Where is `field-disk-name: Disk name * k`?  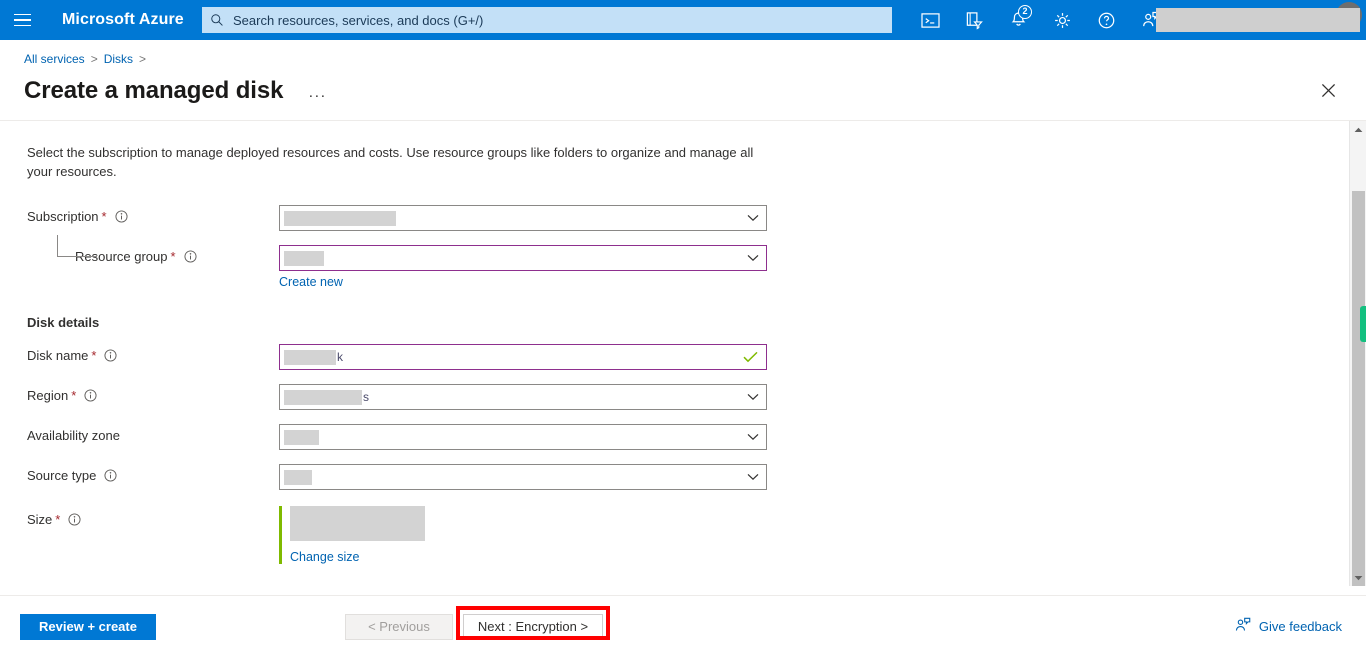 field-disk-name: Disk name * k is located at coordinates (696, 357).